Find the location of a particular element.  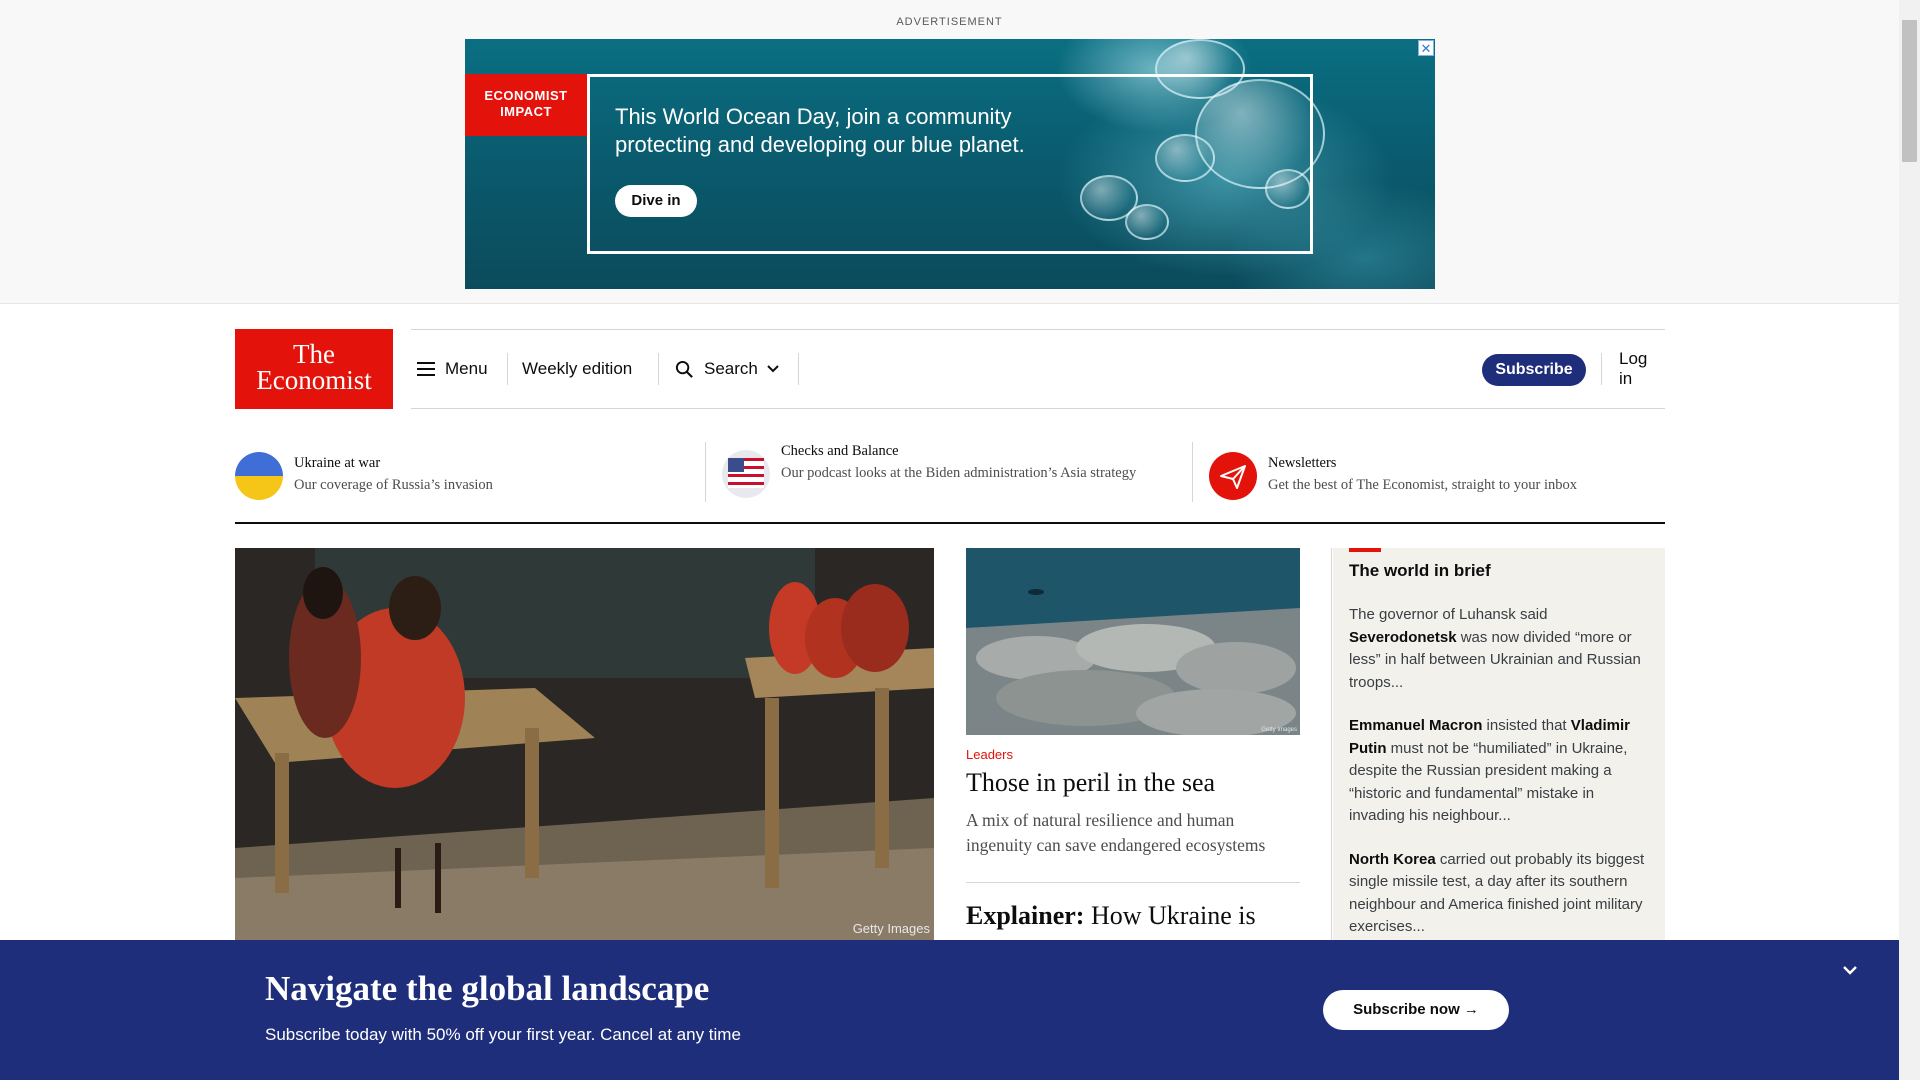

brief-bold: North Korea is located at coordinates (1392, 859).